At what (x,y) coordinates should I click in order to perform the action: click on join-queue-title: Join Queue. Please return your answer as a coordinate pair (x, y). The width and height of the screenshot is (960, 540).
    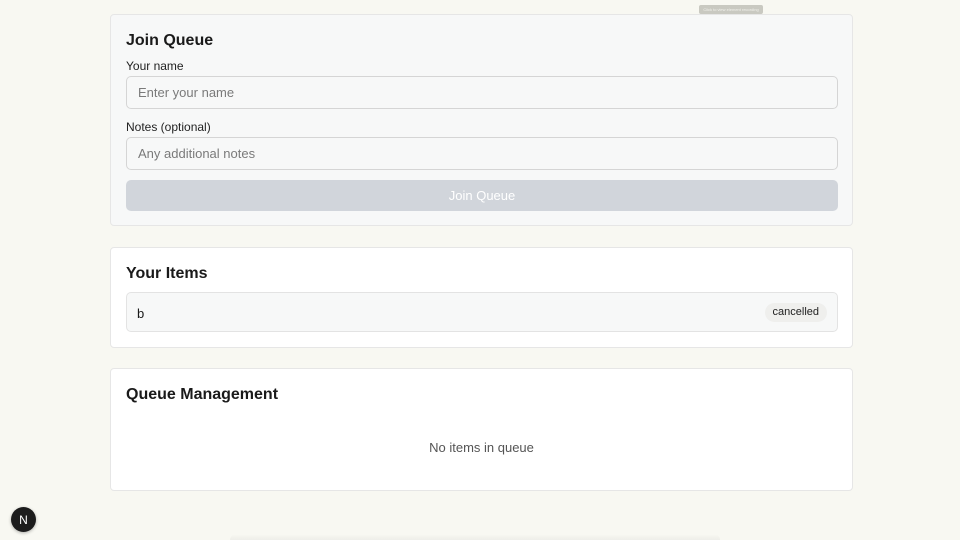
    Looking at the image, I should click on (170, 40).